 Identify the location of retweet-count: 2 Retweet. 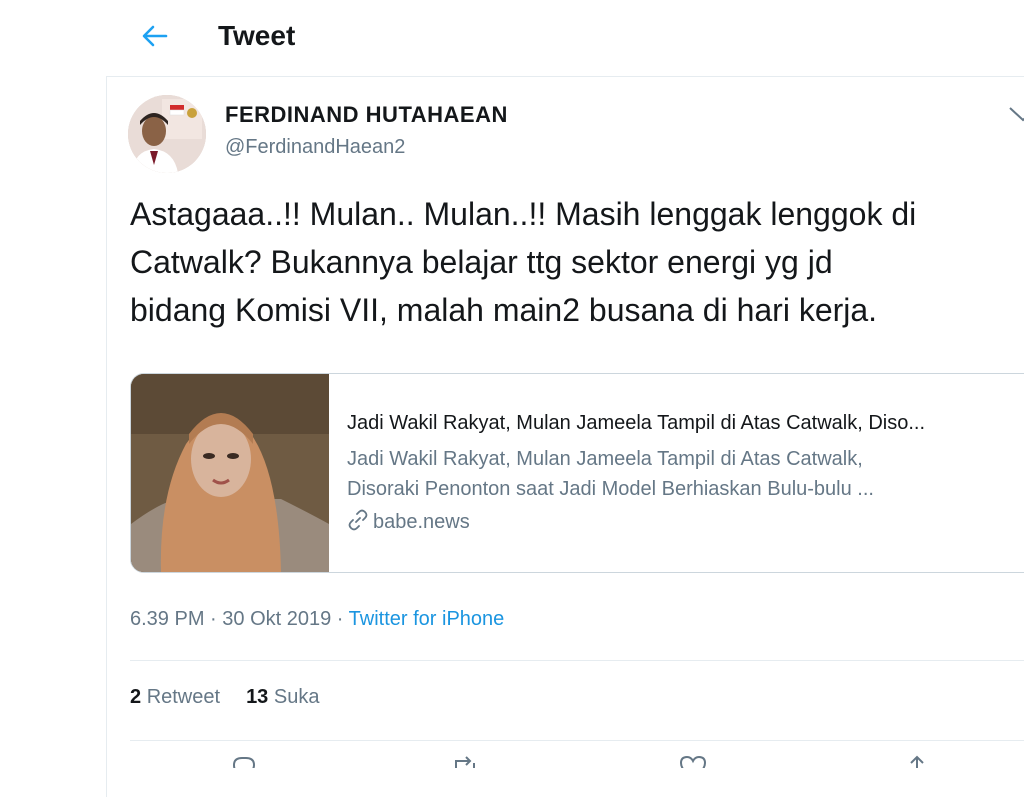
(175, 697).